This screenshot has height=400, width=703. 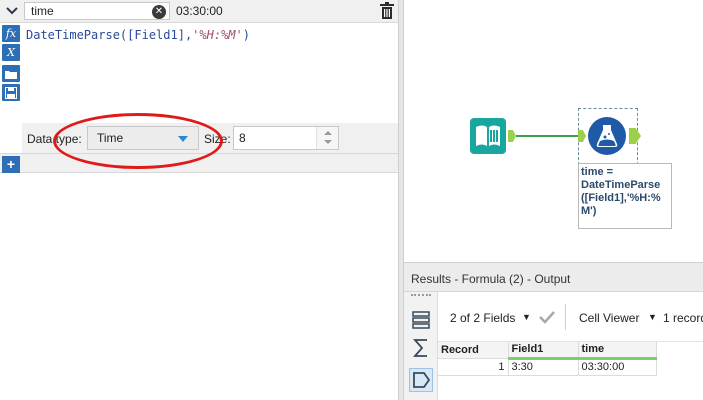 What do you see at coordinates (11, 52) in the screenshot?
I see `variable-x-icon: X` at bounding box center [11, 52].